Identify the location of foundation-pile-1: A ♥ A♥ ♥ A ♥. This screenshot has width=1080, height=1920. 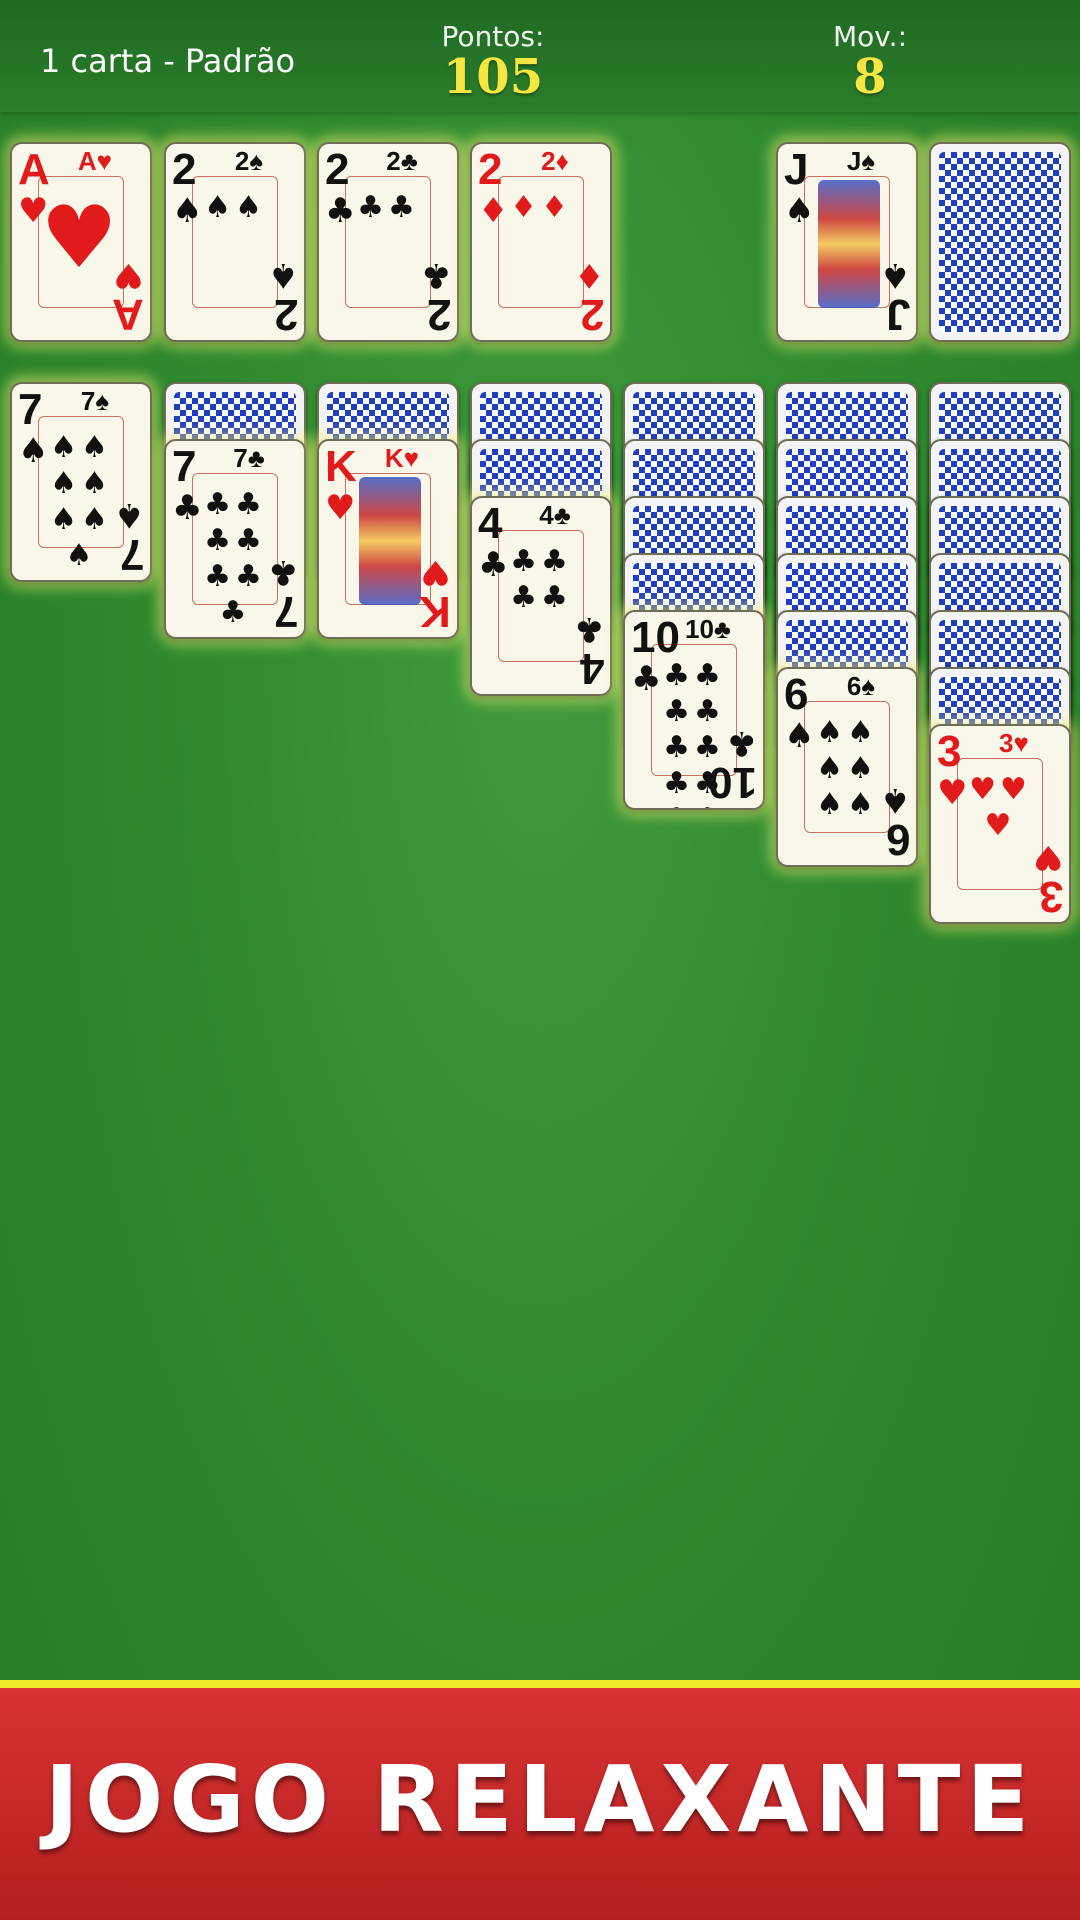
(81, 242).